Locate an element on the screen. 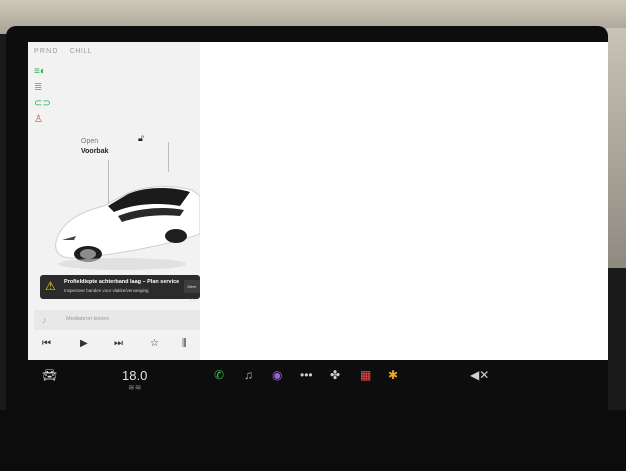 The height and width of the screenshot is (471, 626). car-icon: 🚘︎ is located at coordinates (49, 375).